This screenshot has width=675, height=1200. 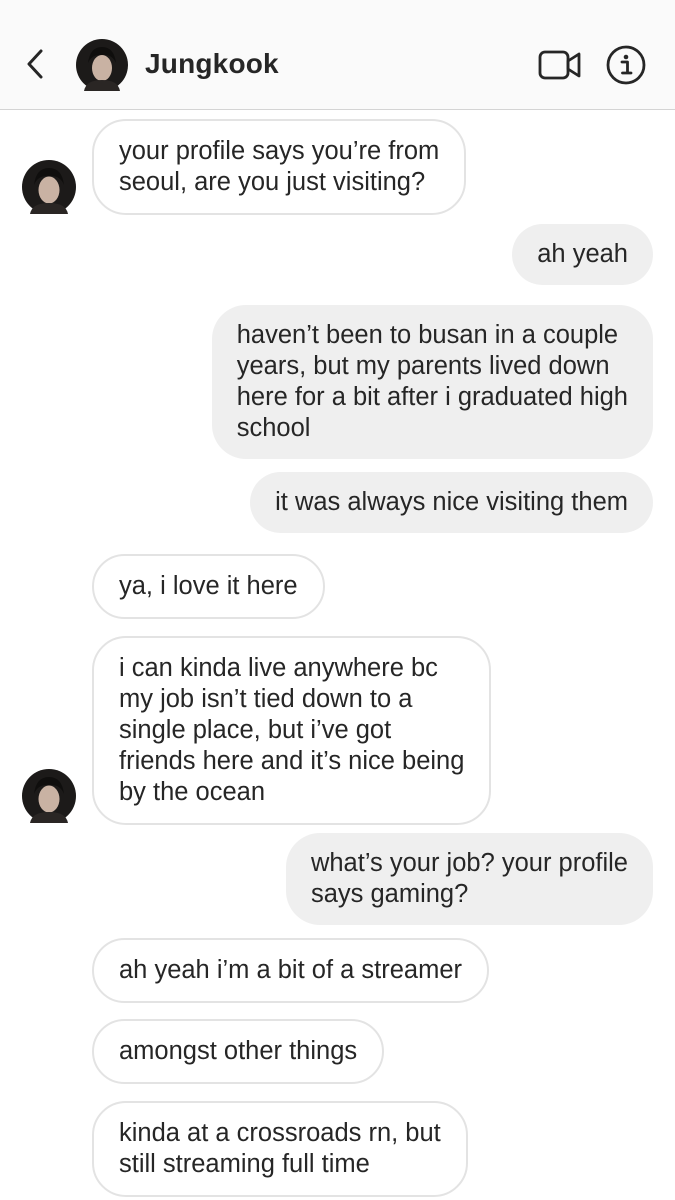 What do you see at coordinates (337, 55) in the screenshot?
I see `conversation-header: Jungkook` at bounding box center [337, 55].